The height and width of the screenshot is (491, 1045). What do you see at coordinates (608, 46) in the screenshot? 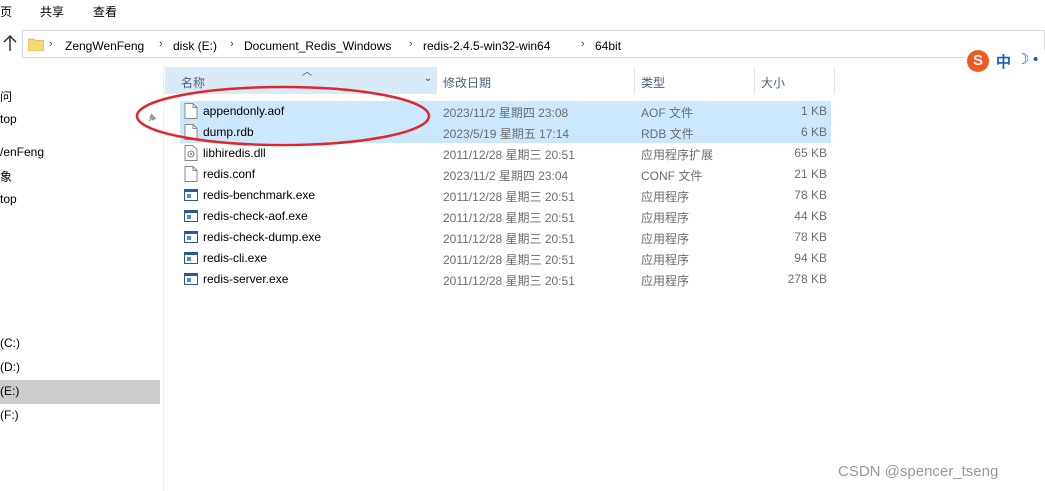
I see `breadcrumb-64bit: 64bit` at bounding box center [608, 46].